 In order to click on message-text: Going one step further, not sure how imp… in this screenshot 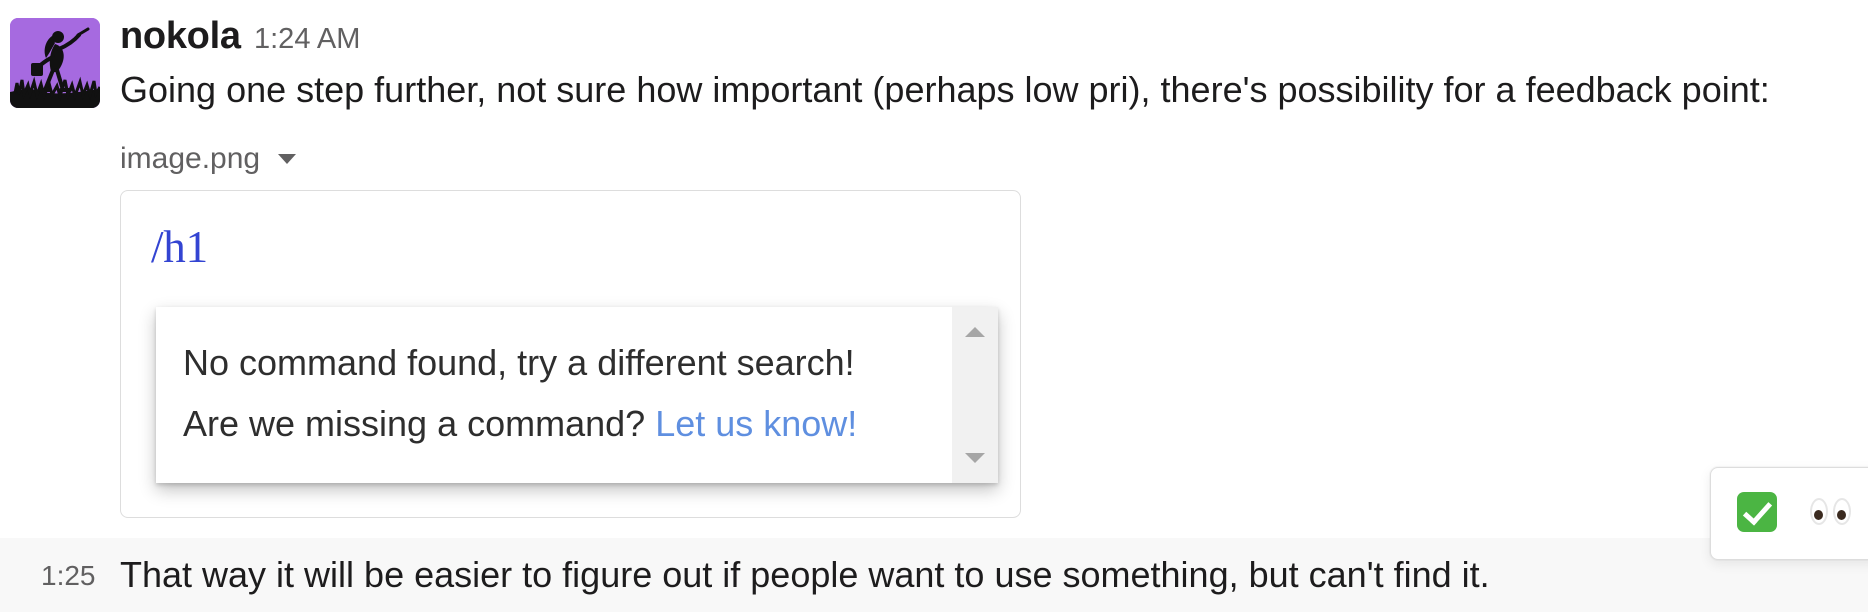, I will do `click(945, 89)`.